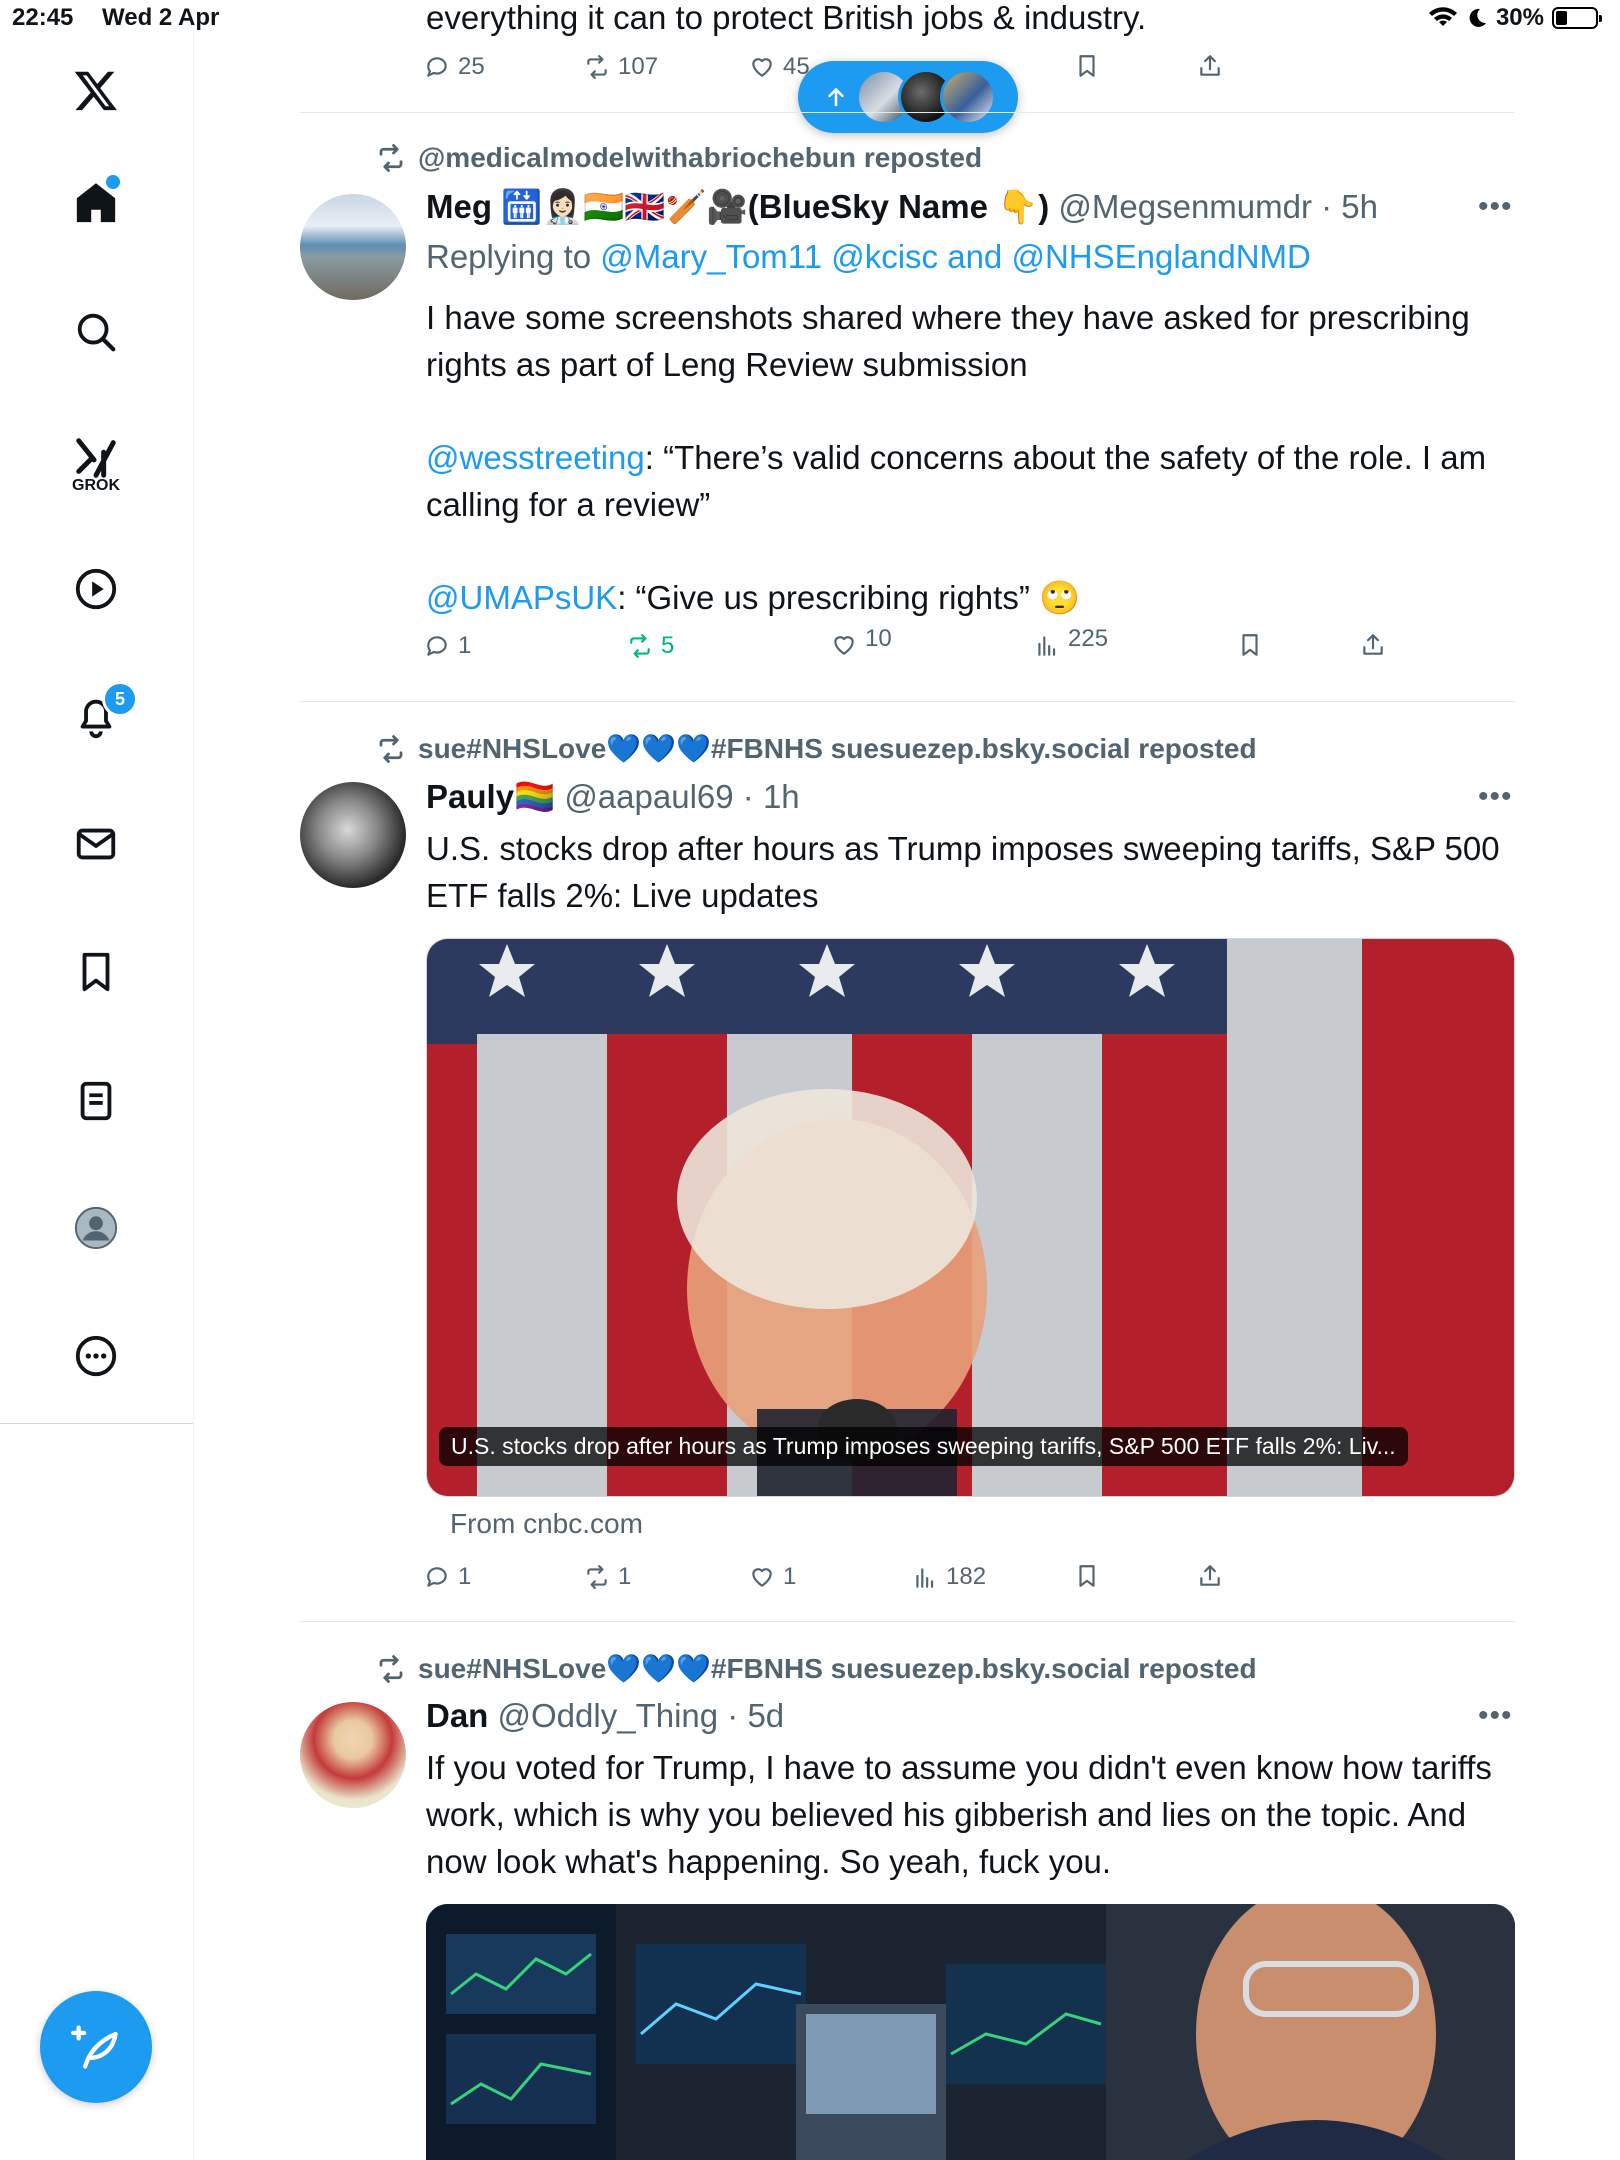  I want to click on views-button: 182, so click(949, 1577).